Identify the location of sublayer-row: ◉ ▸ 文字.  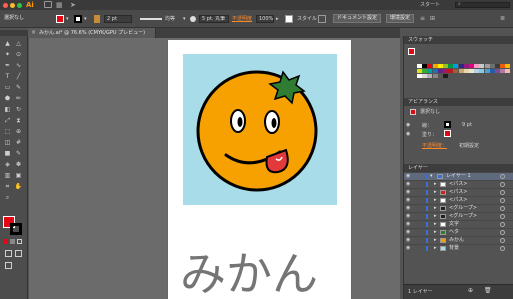
(458, 224).